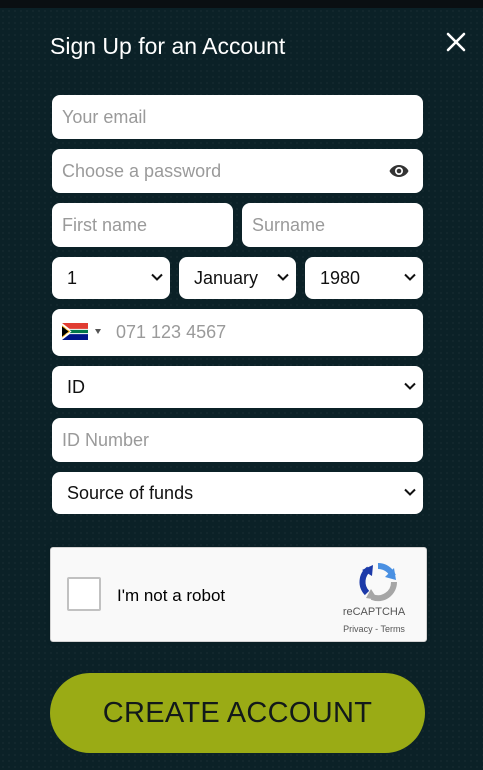 The image size is (483, 770). What do you see at coordinates (237, 493) in the screenshot?
I see `source-of-funds-select: Source of funds` at bounding box center [237, 493].